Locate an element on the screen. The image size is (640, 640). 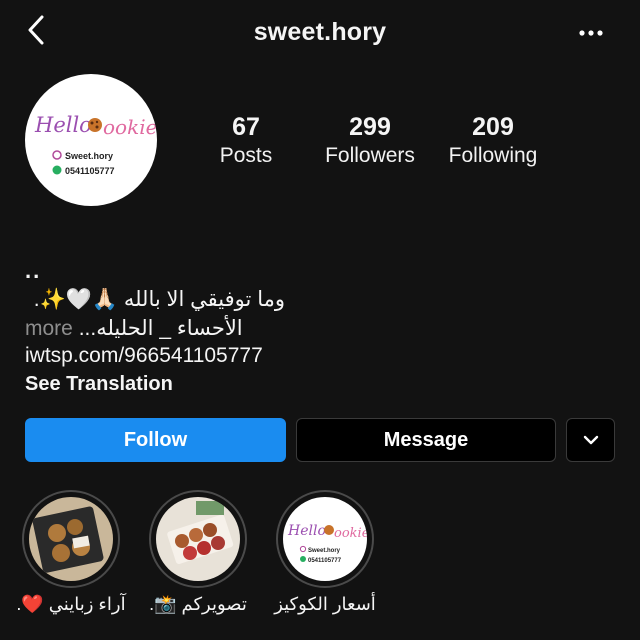
profile-avatar: Hello ookie Sweet.hory 0541105777 is located at coordinates (91, 140).